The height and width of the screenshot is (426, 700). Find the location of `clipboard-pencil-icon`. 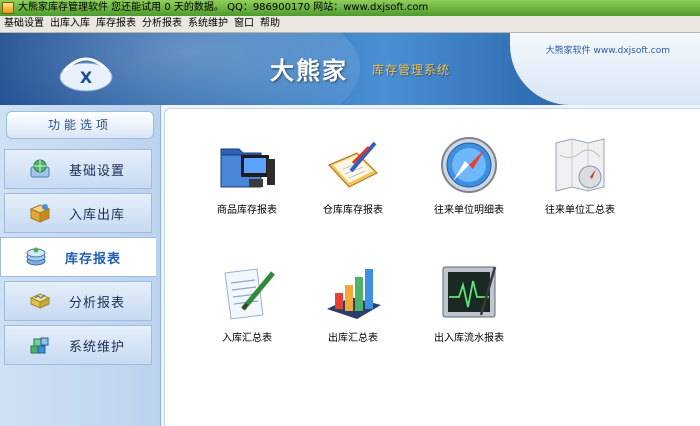

clipboard-pencil-icon is located at coordinates (353, 164).